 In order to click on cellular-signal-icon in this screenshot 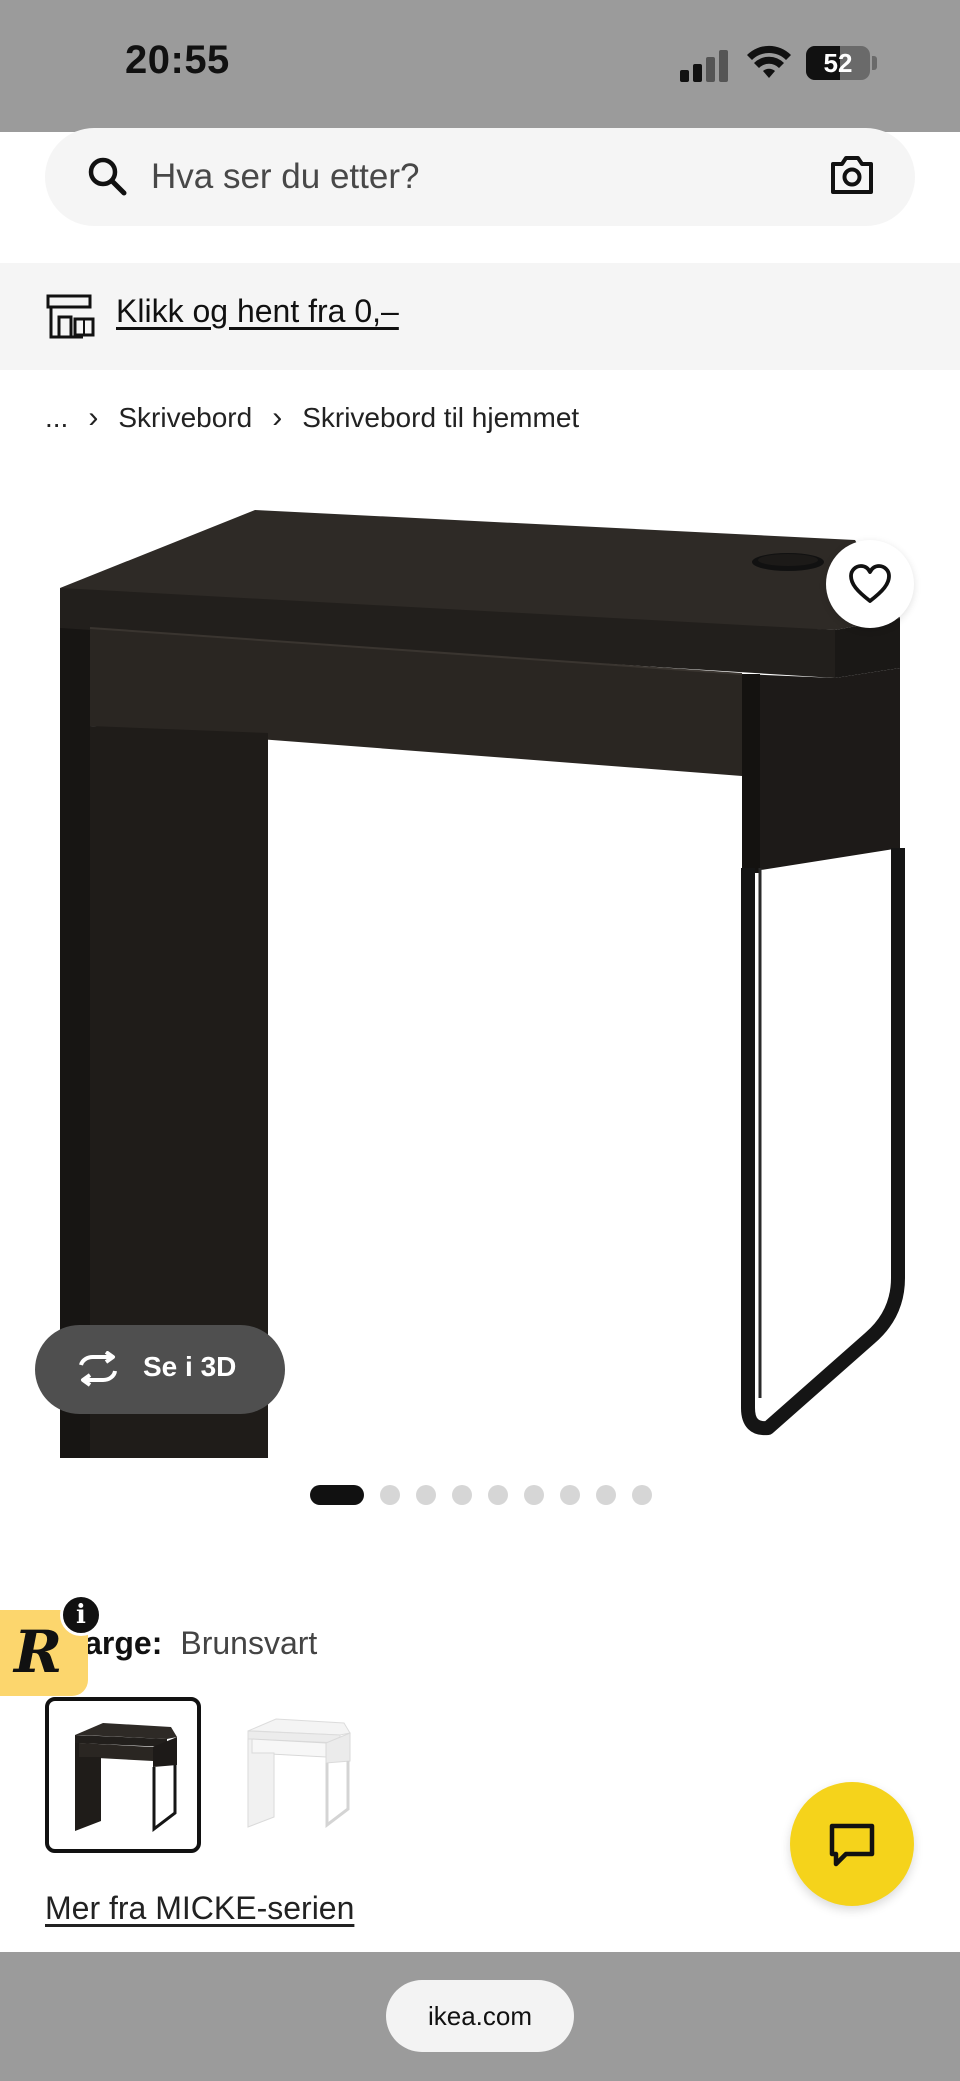, I will do `click(705, 66)`.